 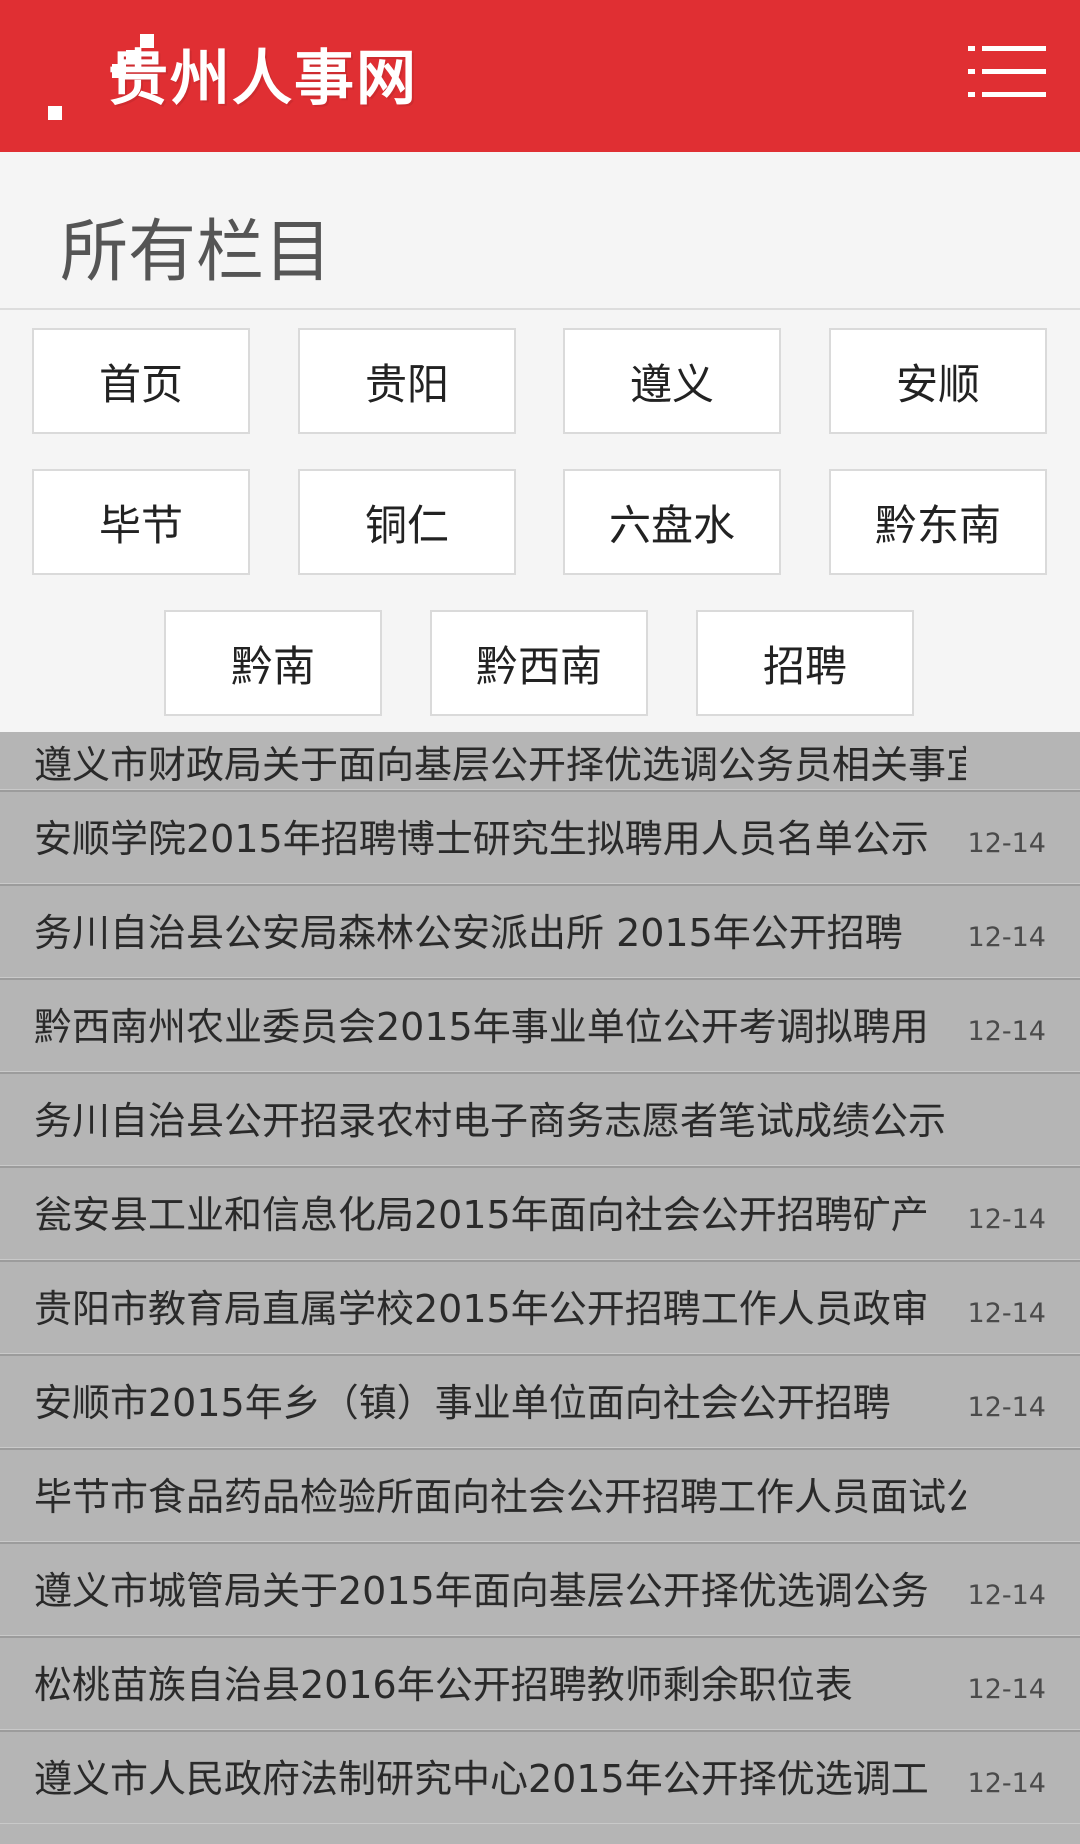 I want to click on news-title: 瓮安县工业和信息化局2015年面向社会公开招聘矿产, so click(x=481, y=1215).